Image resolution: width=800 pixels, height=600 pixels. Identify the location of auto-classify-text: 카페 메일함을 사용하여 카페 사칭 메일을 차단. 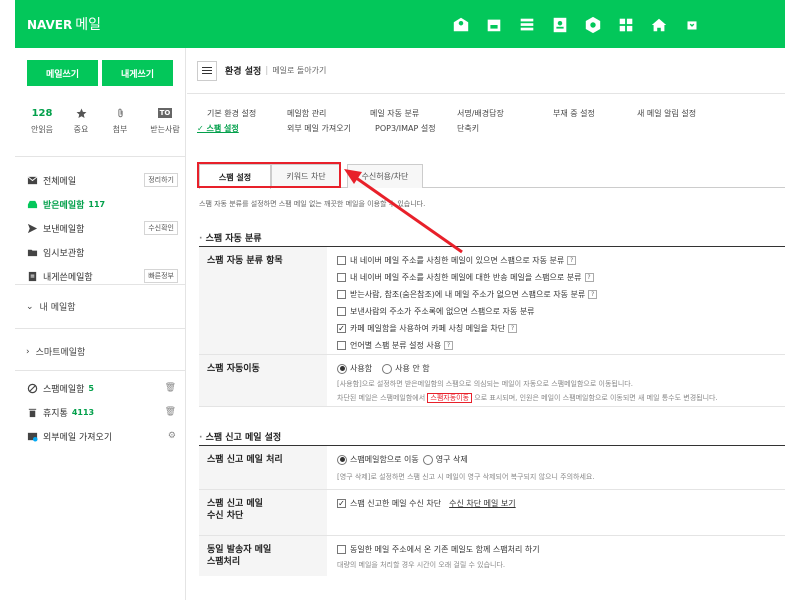
(428, 328).